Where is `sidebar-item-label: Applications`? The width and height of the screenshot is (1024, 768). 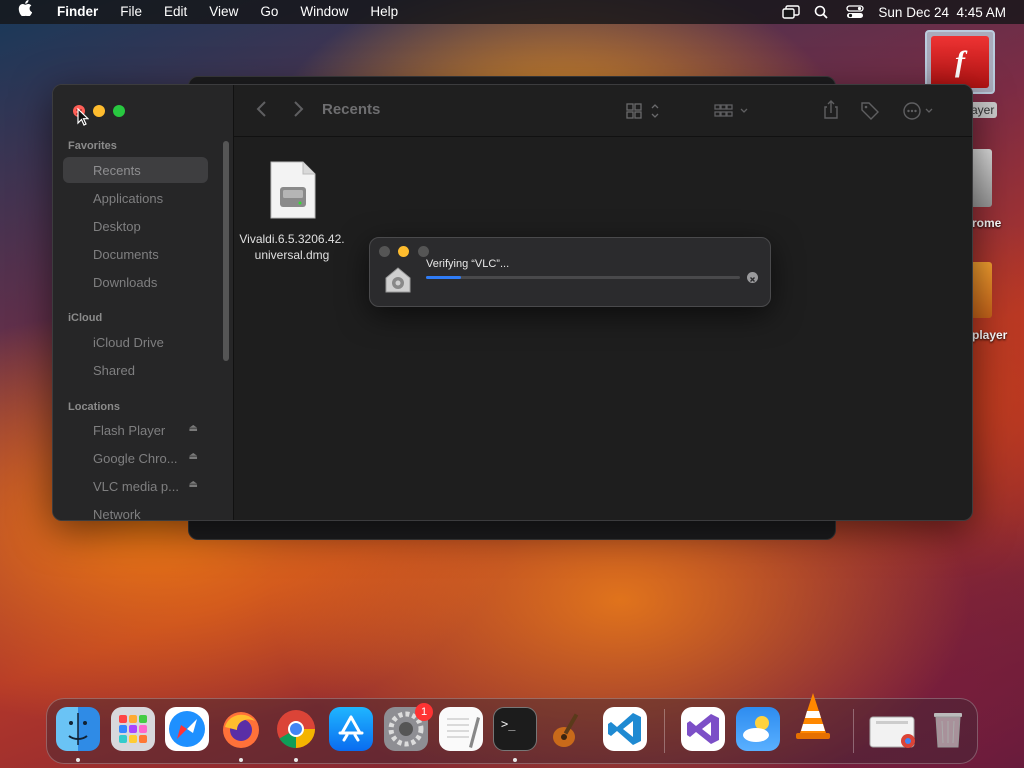
sidebar-item-label: Applications is located at coordinates (128, 198).